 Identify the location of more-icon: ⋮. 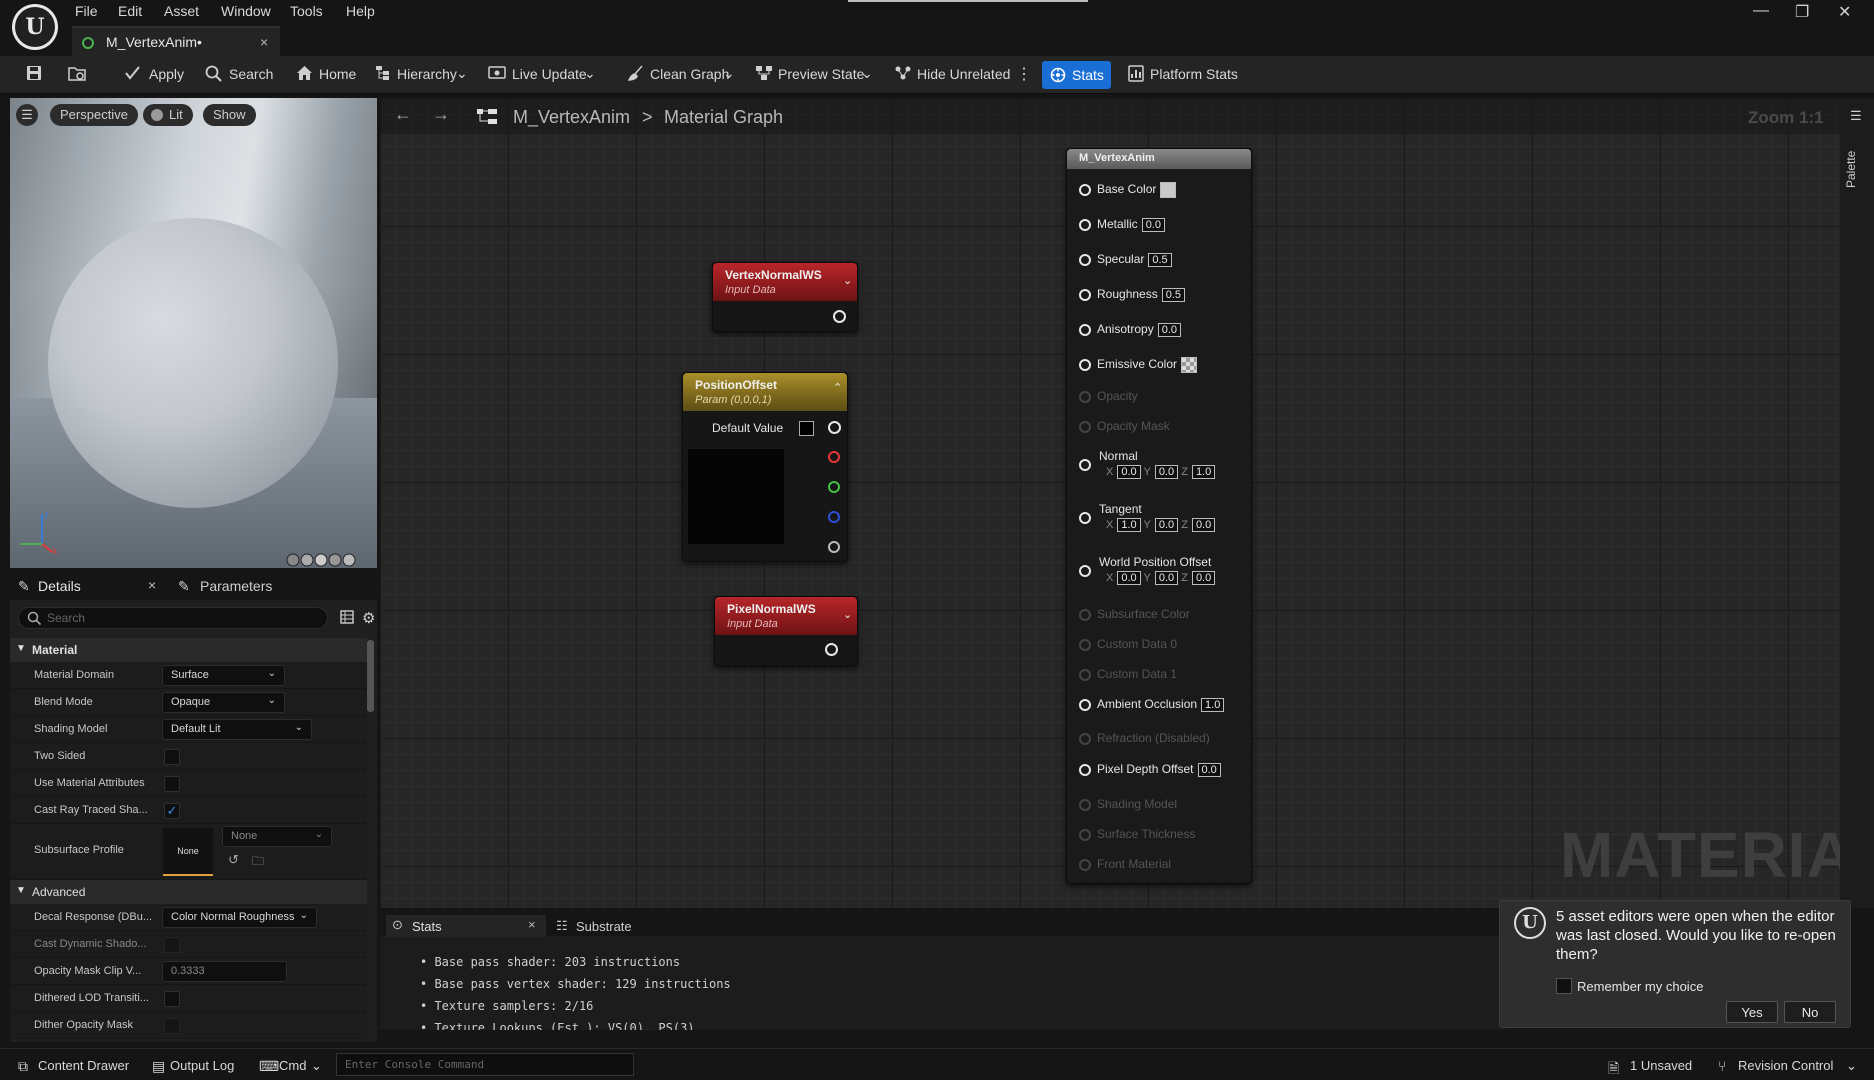
(1024, 74).